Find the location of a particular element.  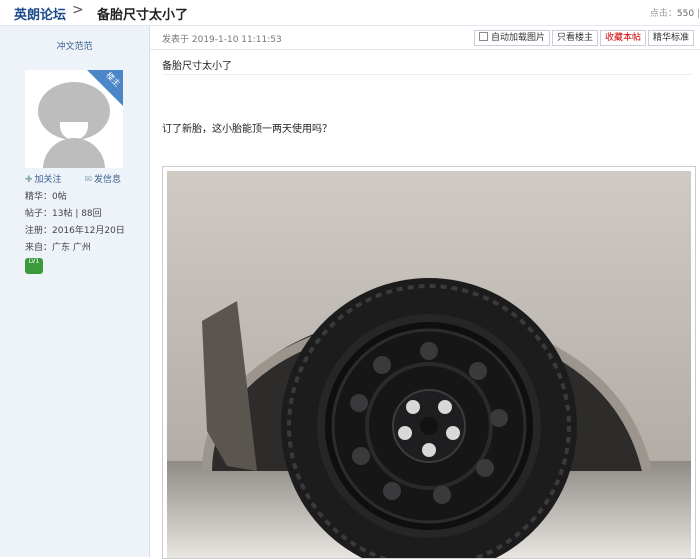

best-standard-button: 精华标准 is located at coordinates (670, 38).